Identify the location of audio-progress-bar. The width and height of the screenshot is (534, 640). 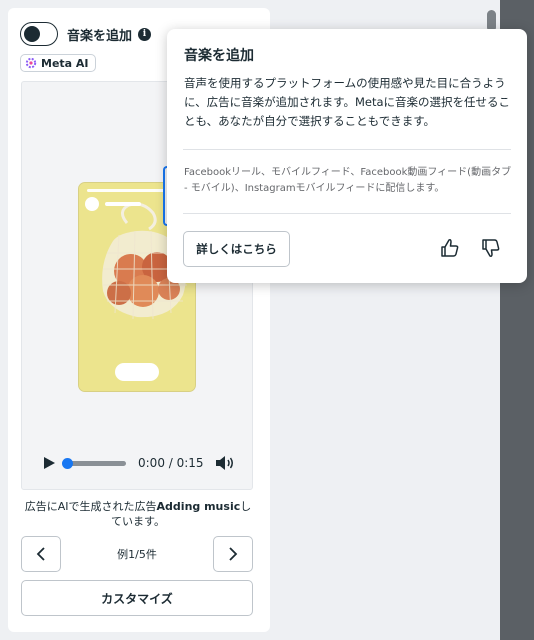
(94, 463).